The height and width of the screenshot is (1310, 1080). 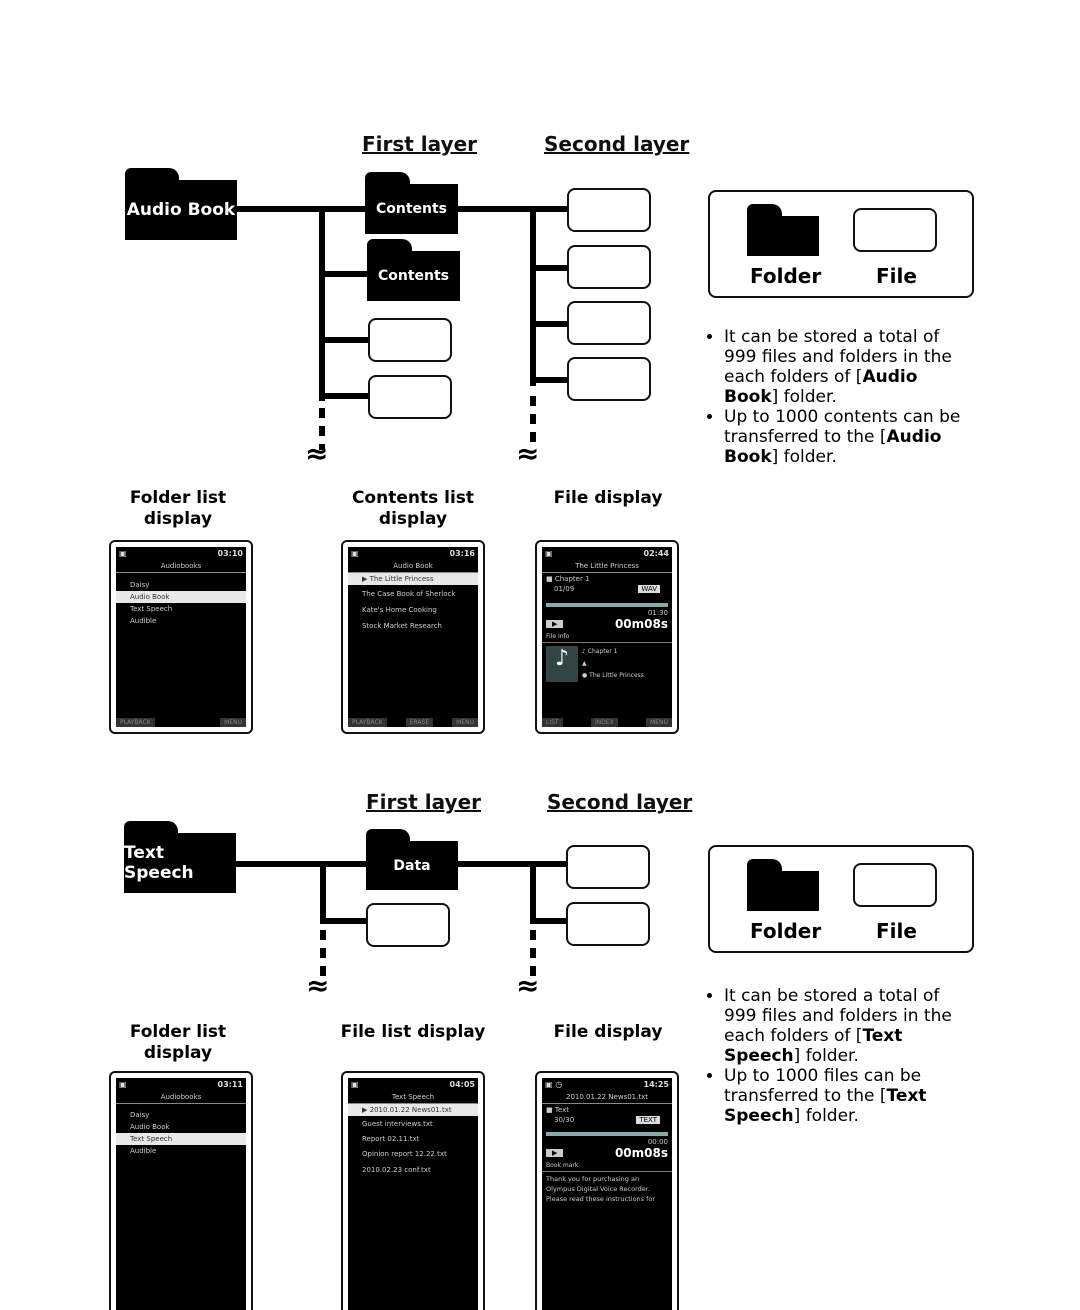 What do you see at coordinates (413, 1032) in the screenshot?
I see `caption: File list display` at bounding box center [413, 1032].